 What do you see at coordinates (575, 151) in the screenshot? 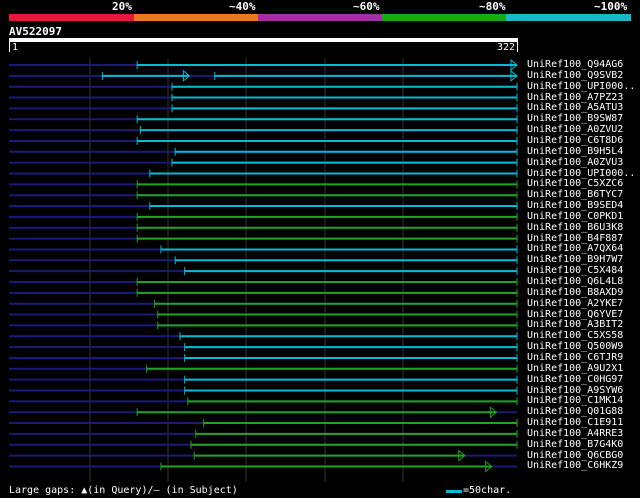
I see `hit-label: UniRef100_B9H5L4` at bounding box center [575, 151].